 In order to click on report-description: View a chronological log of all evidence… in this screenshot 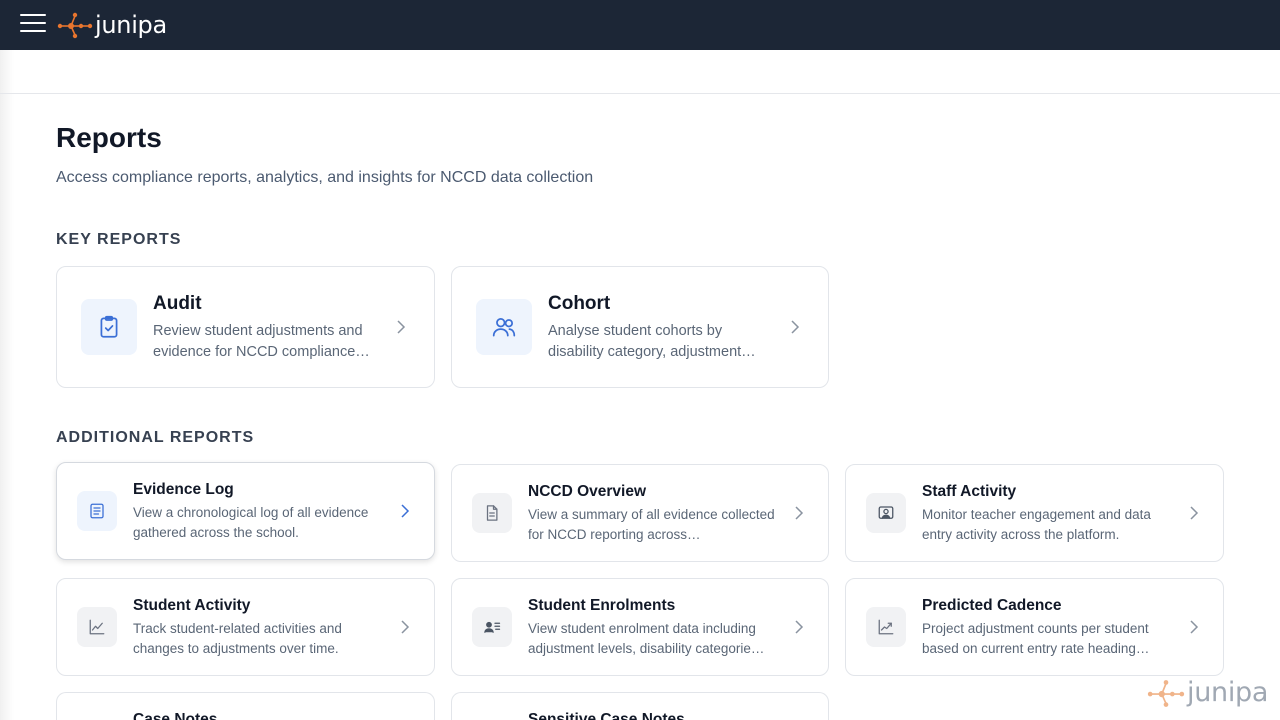, I will do `click(251, 522)`.